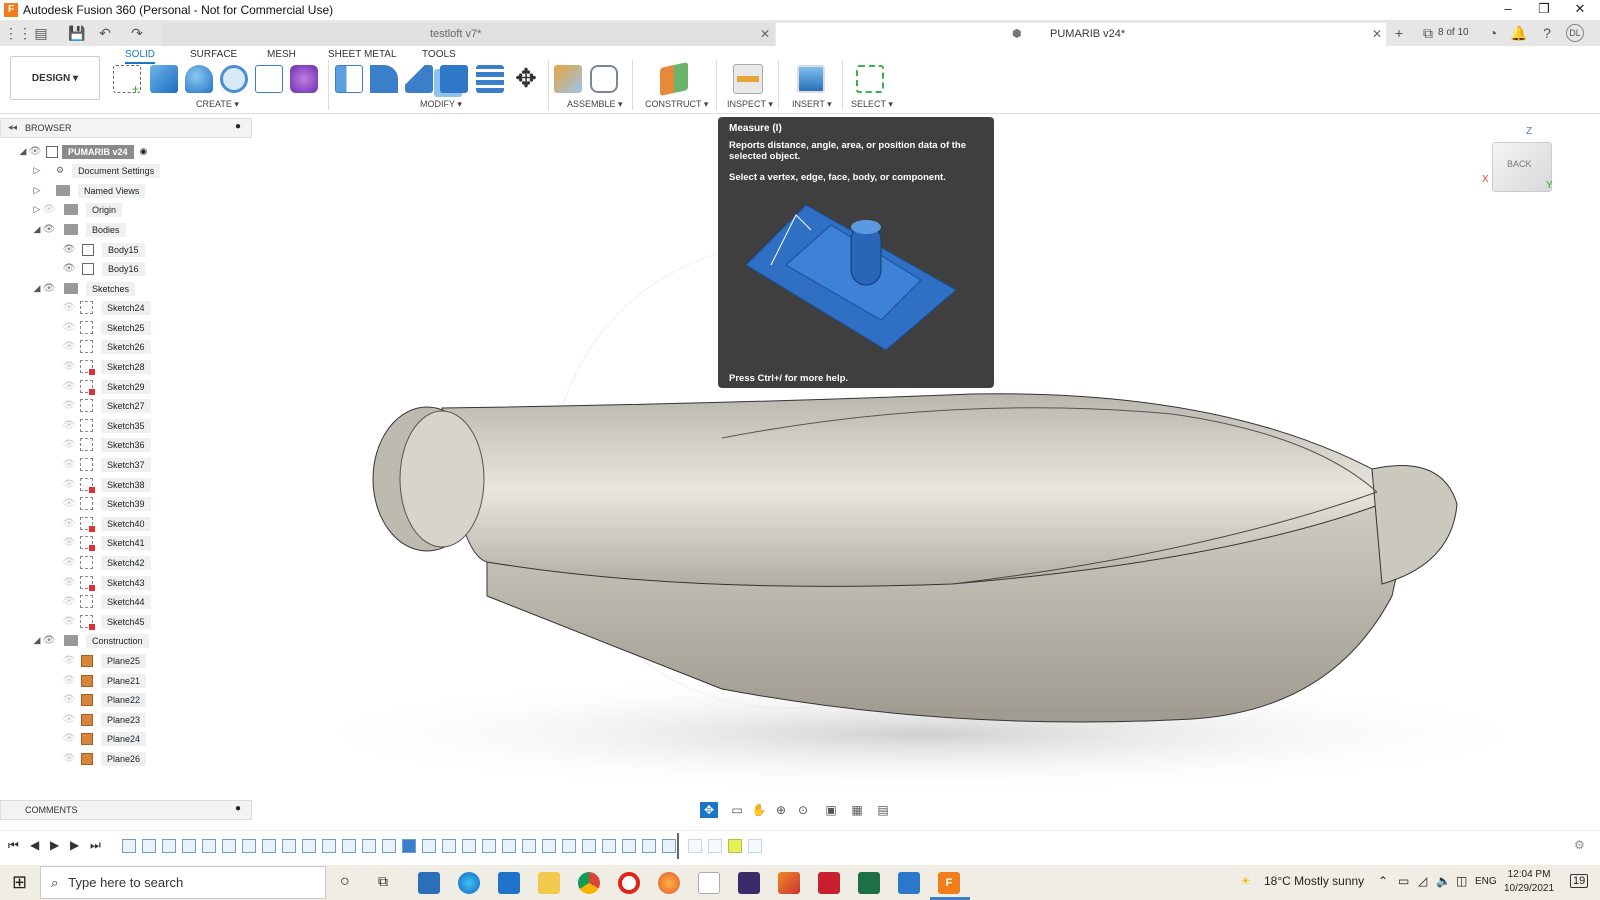 This screenshot has height=900, width=1600. I want to click on move-icon: ✥, so click(526, 79).